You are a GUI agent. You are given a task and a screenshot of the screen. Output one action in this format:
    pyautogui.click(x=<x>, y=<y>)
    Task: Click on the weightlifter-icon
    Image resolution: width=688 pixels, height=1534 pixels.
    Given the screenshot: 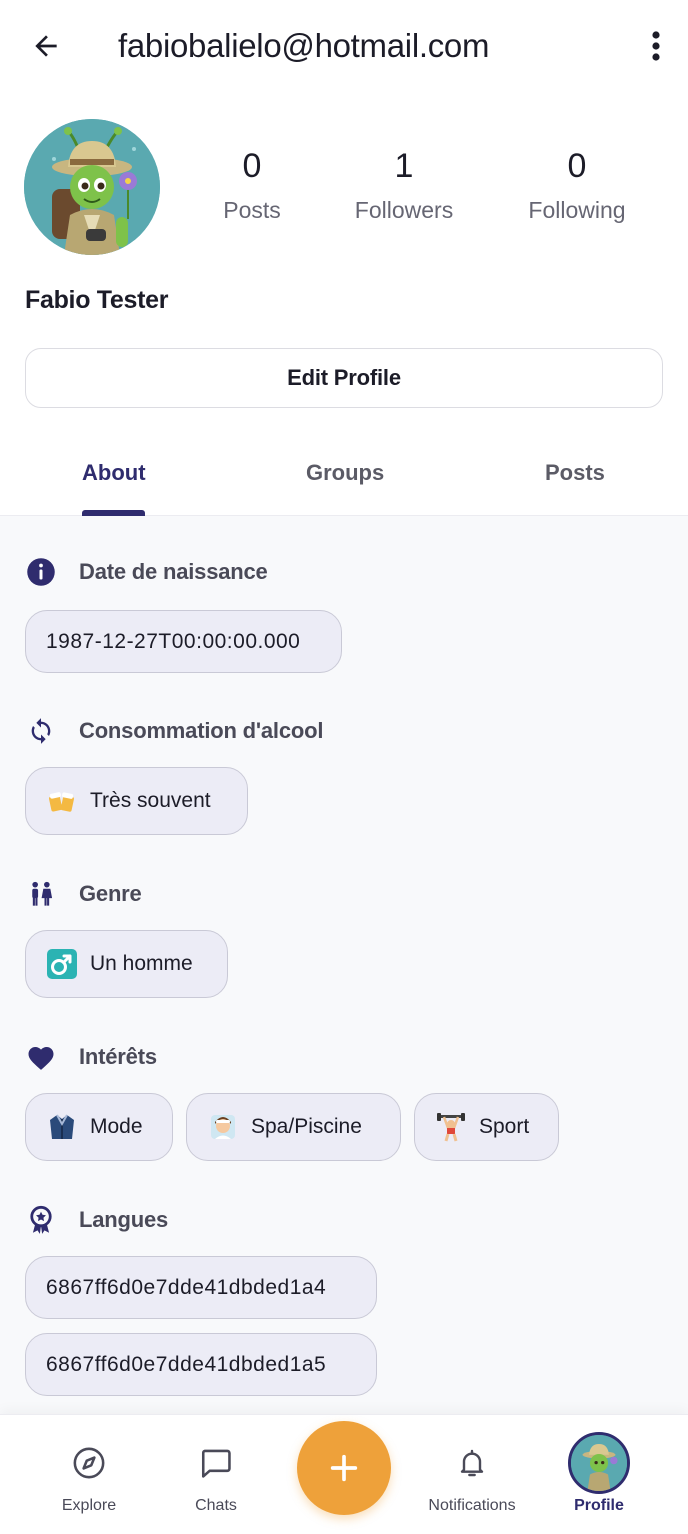 What is the action you would take?
    pyautogui.click(x=451, y=1127)
    